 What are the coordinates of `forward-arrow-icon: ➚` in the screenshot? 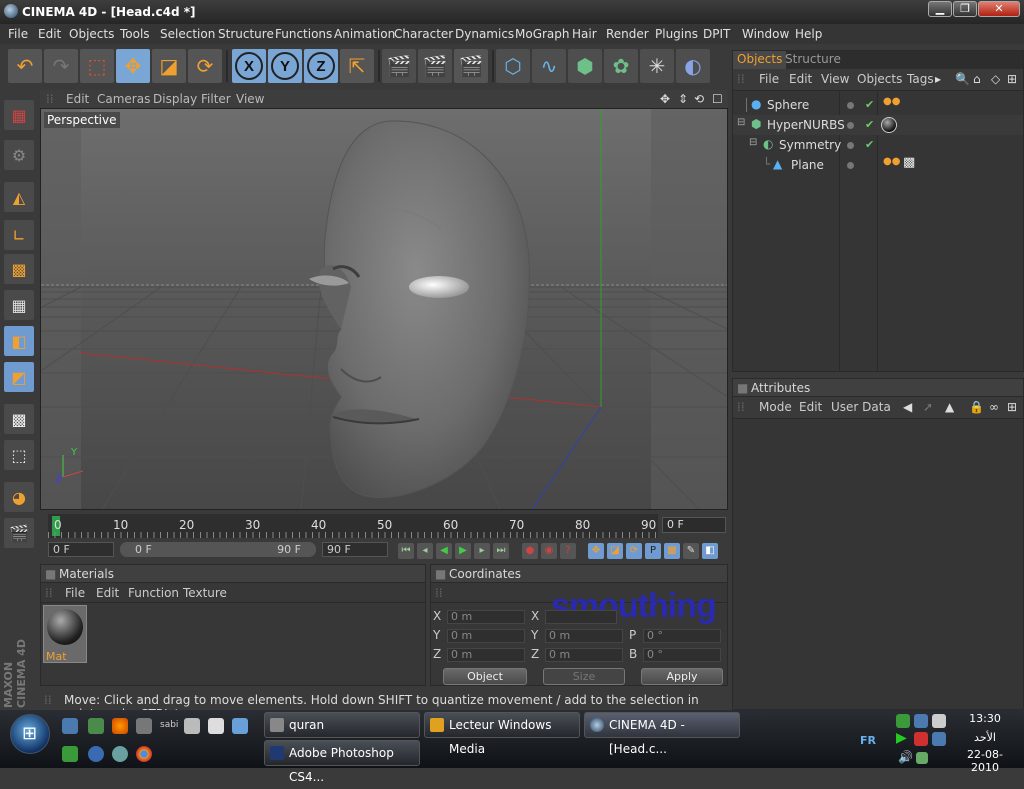 It's located at (928, 407).